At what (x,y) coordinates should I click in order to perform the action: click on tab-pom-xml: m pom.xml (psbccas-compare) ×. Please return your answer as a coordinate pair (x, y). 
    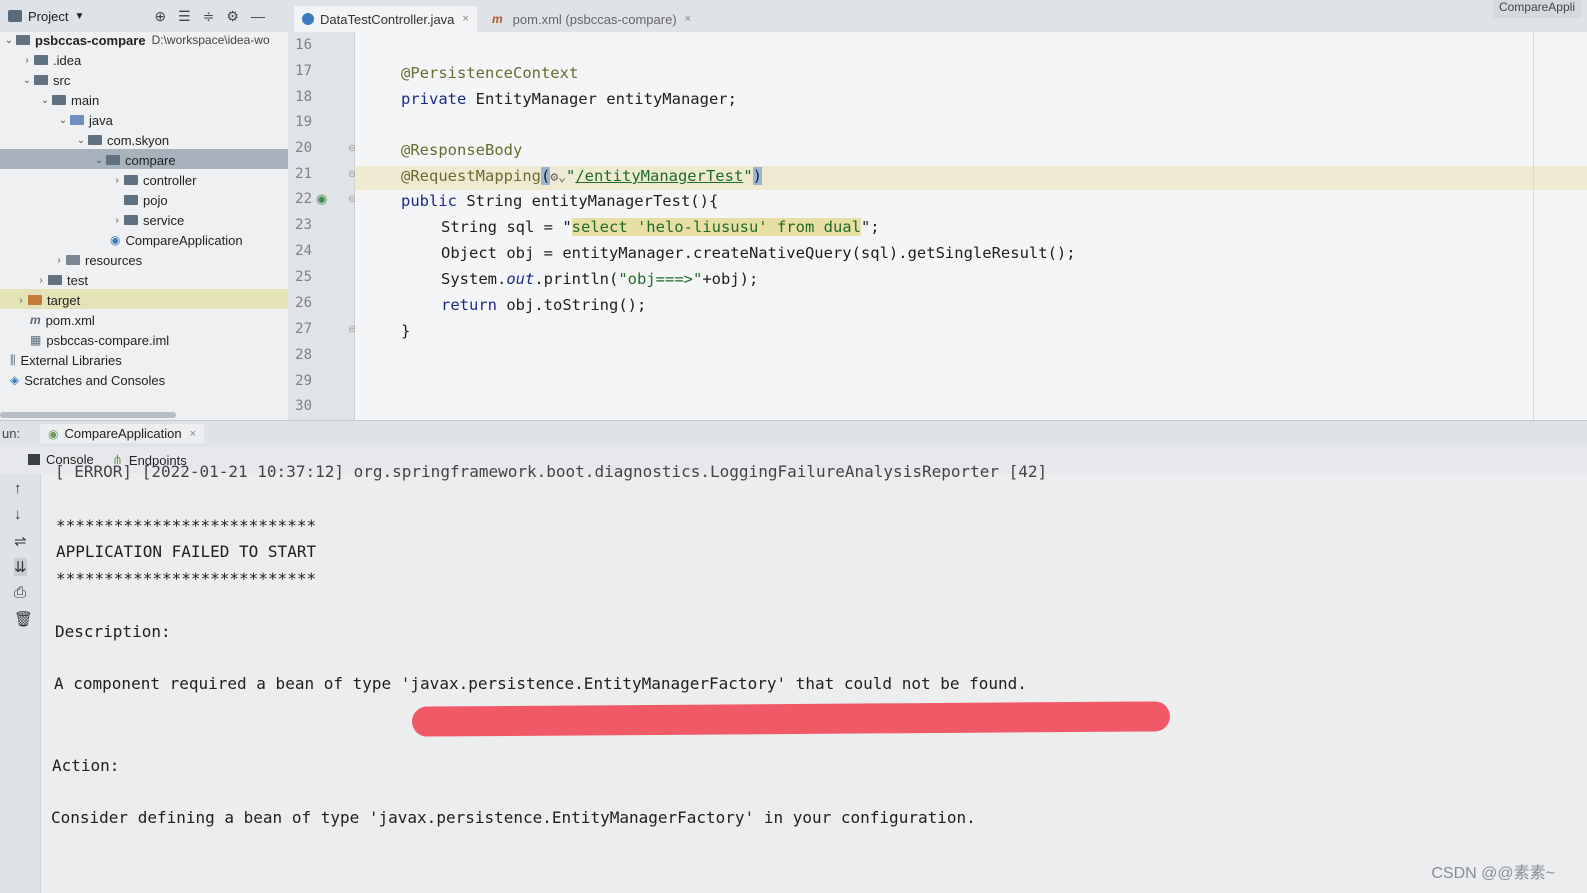
    Looking at the image, I should click on (591, 19).